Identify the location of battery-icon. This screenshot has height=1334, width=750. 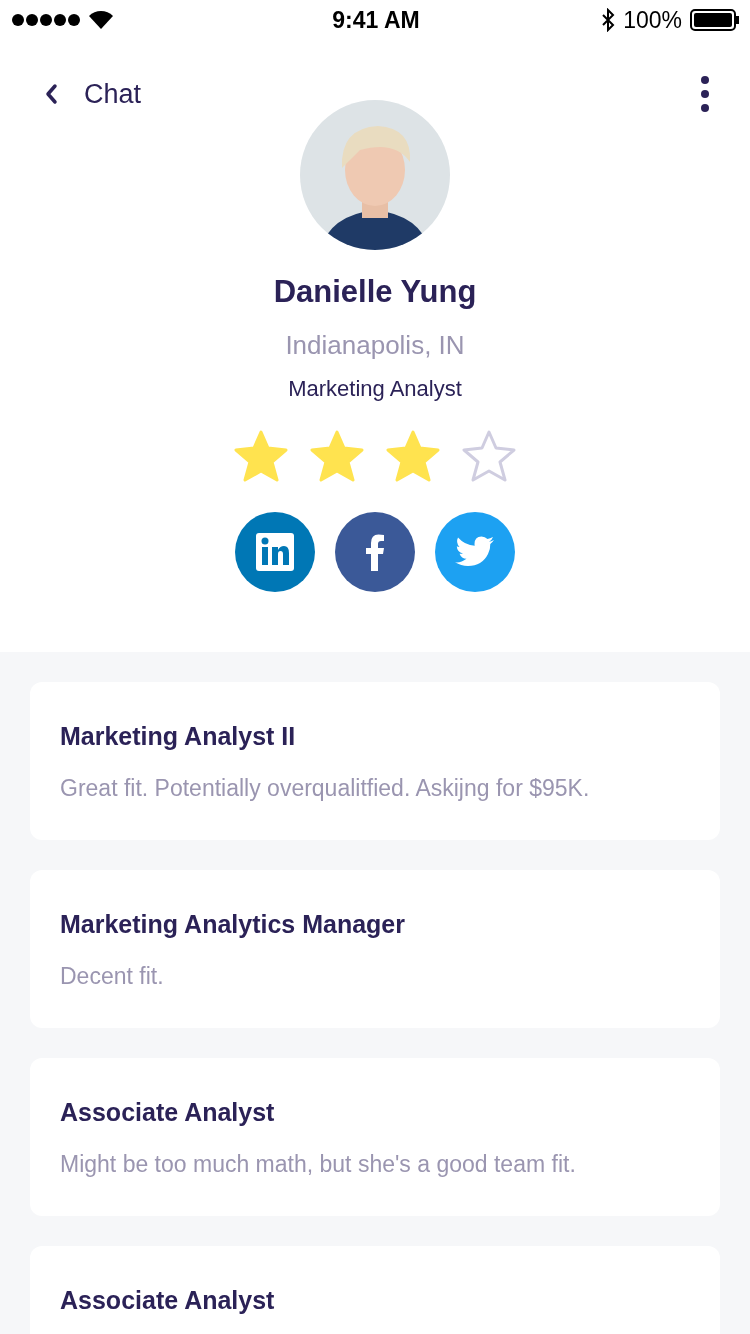
(715, 20).